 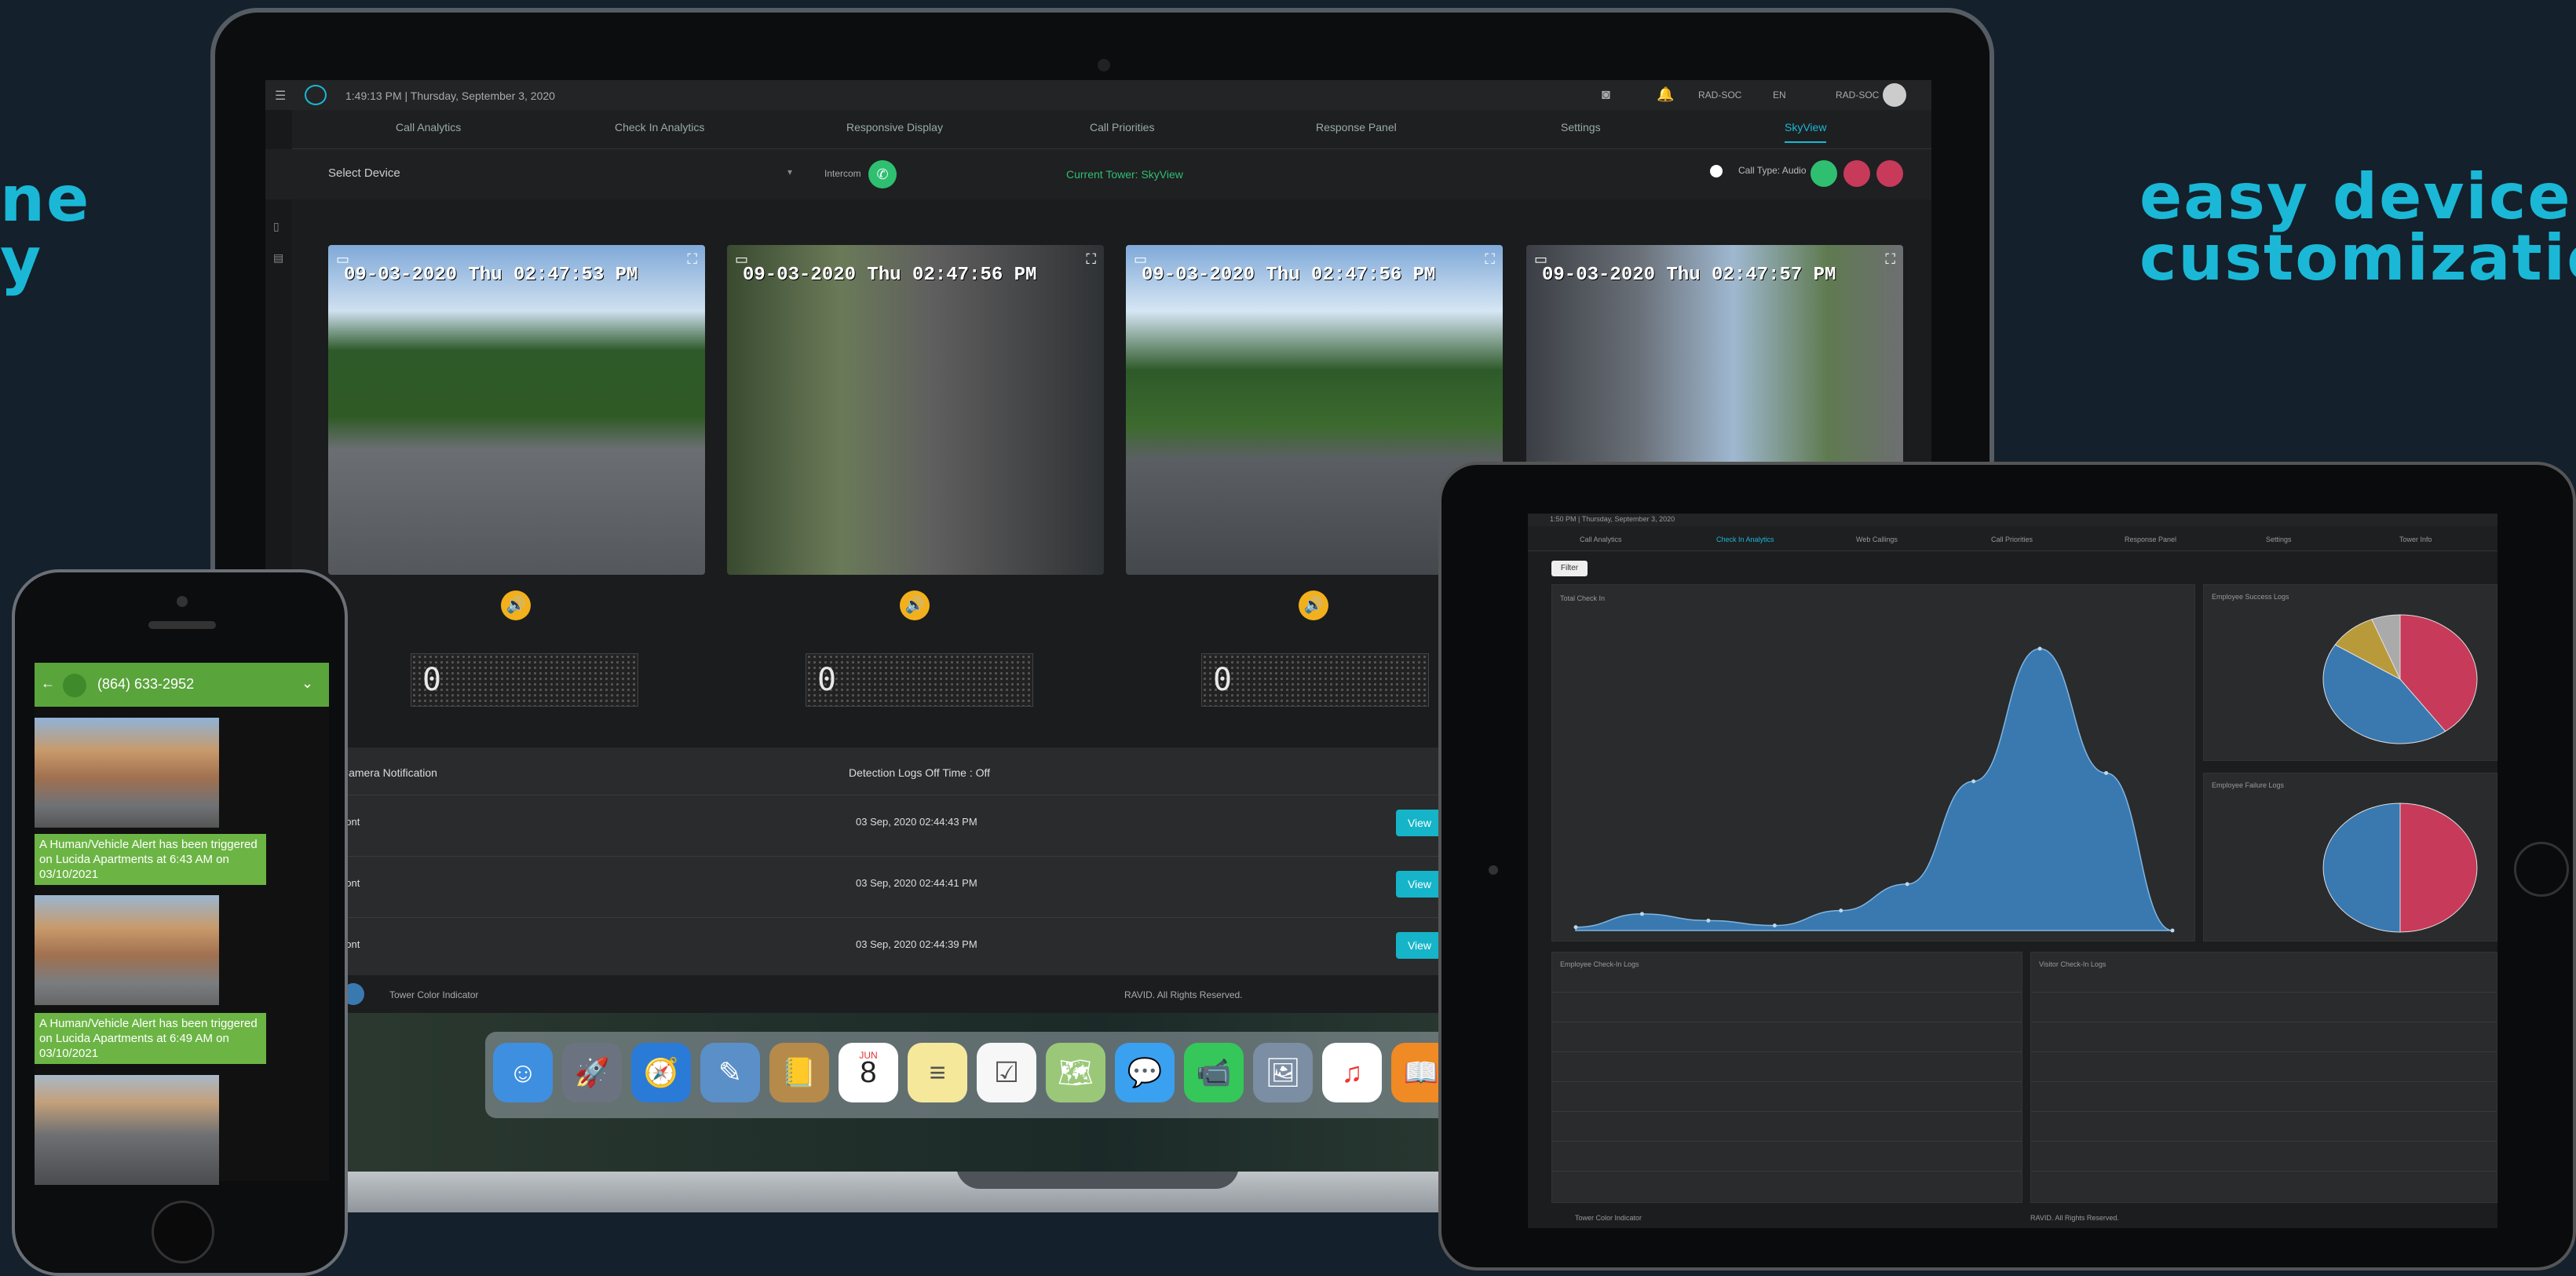 I want to click on photos-icon: 🖼, so click(x=1283, y=1072).